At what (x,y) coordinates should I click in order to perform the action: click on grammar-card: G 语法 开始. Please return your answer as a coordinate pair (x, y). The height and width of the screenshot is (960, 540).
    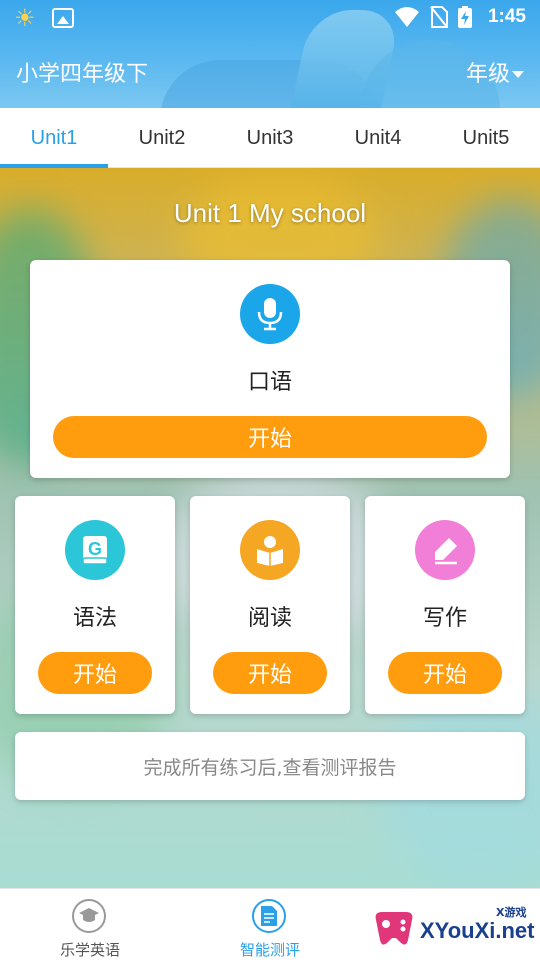
    Looking at the image, I should click on (95, 605).